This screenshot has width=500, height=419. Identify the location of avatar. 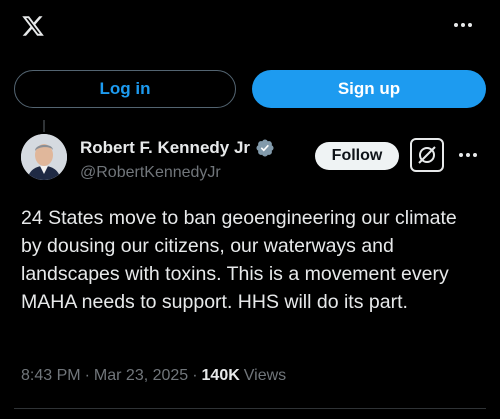
(44, 157).